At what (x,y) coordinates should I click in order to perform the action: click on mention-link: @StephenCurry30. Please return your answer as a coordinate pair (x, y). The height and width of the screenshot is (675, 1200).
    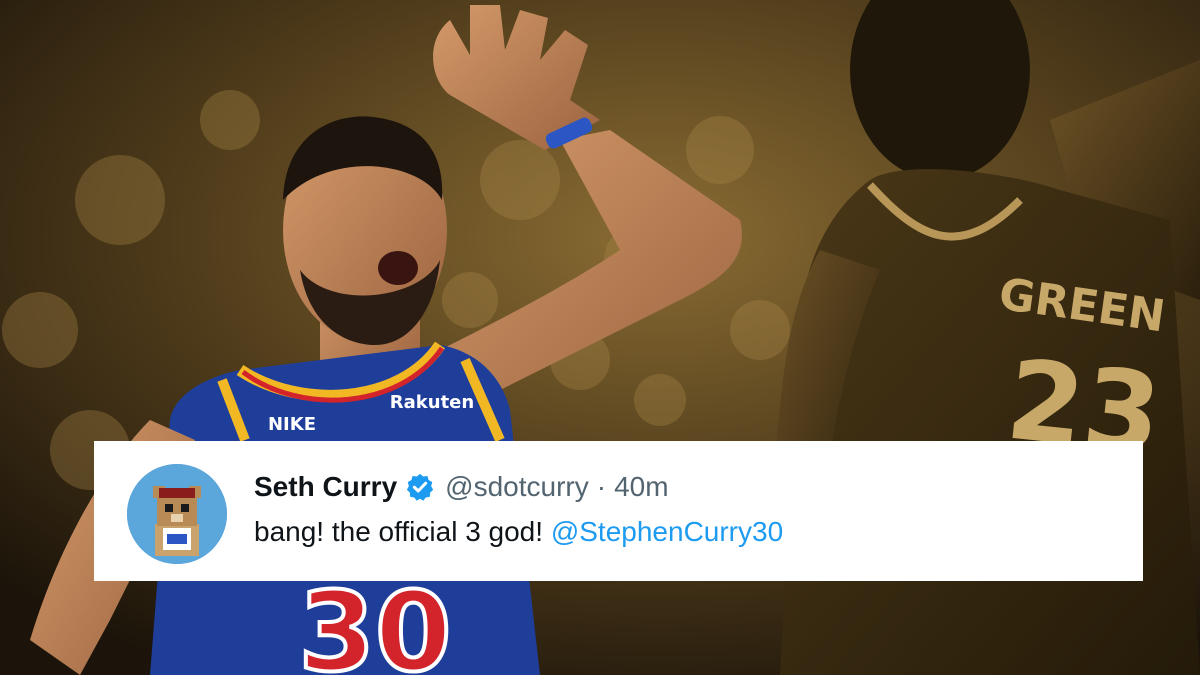
    Looking at the image, I should click on (667, 531).